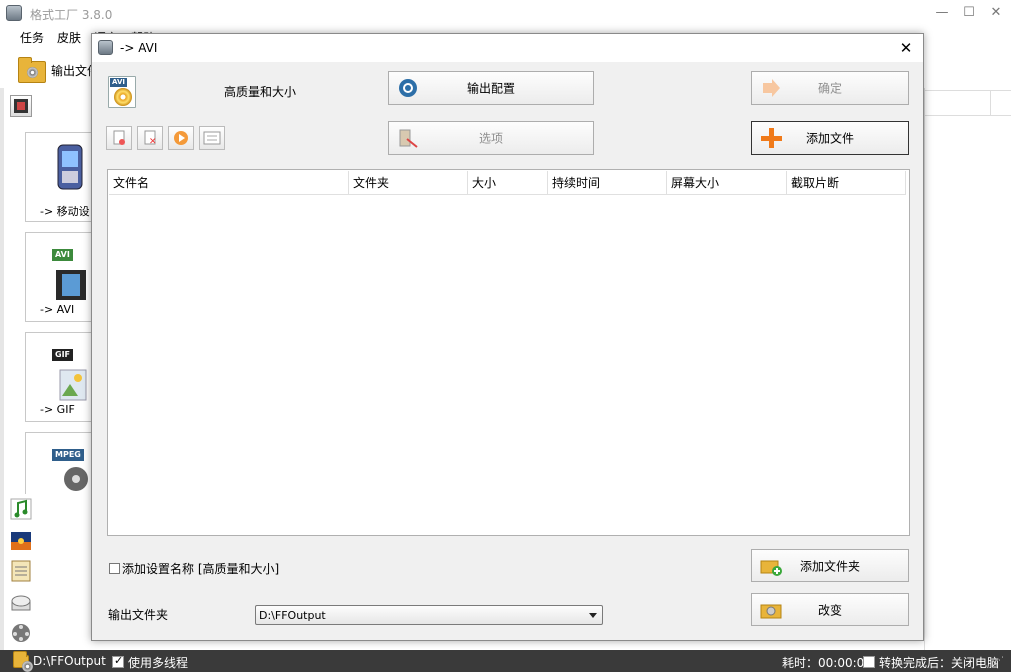 Image resolution: width=1011 pixels, height=672 pixels. I want to click on output-config-label: 输出配置, so click(490, 88).